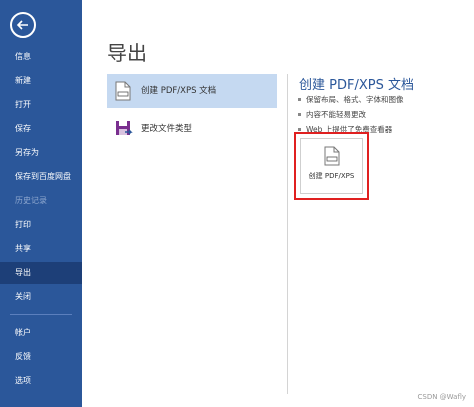  What do you see at coordinates (332, 114) in the screenshot?
I see `detail-bullet: 内容不能轻易更改` at bounding box center [332, 114].